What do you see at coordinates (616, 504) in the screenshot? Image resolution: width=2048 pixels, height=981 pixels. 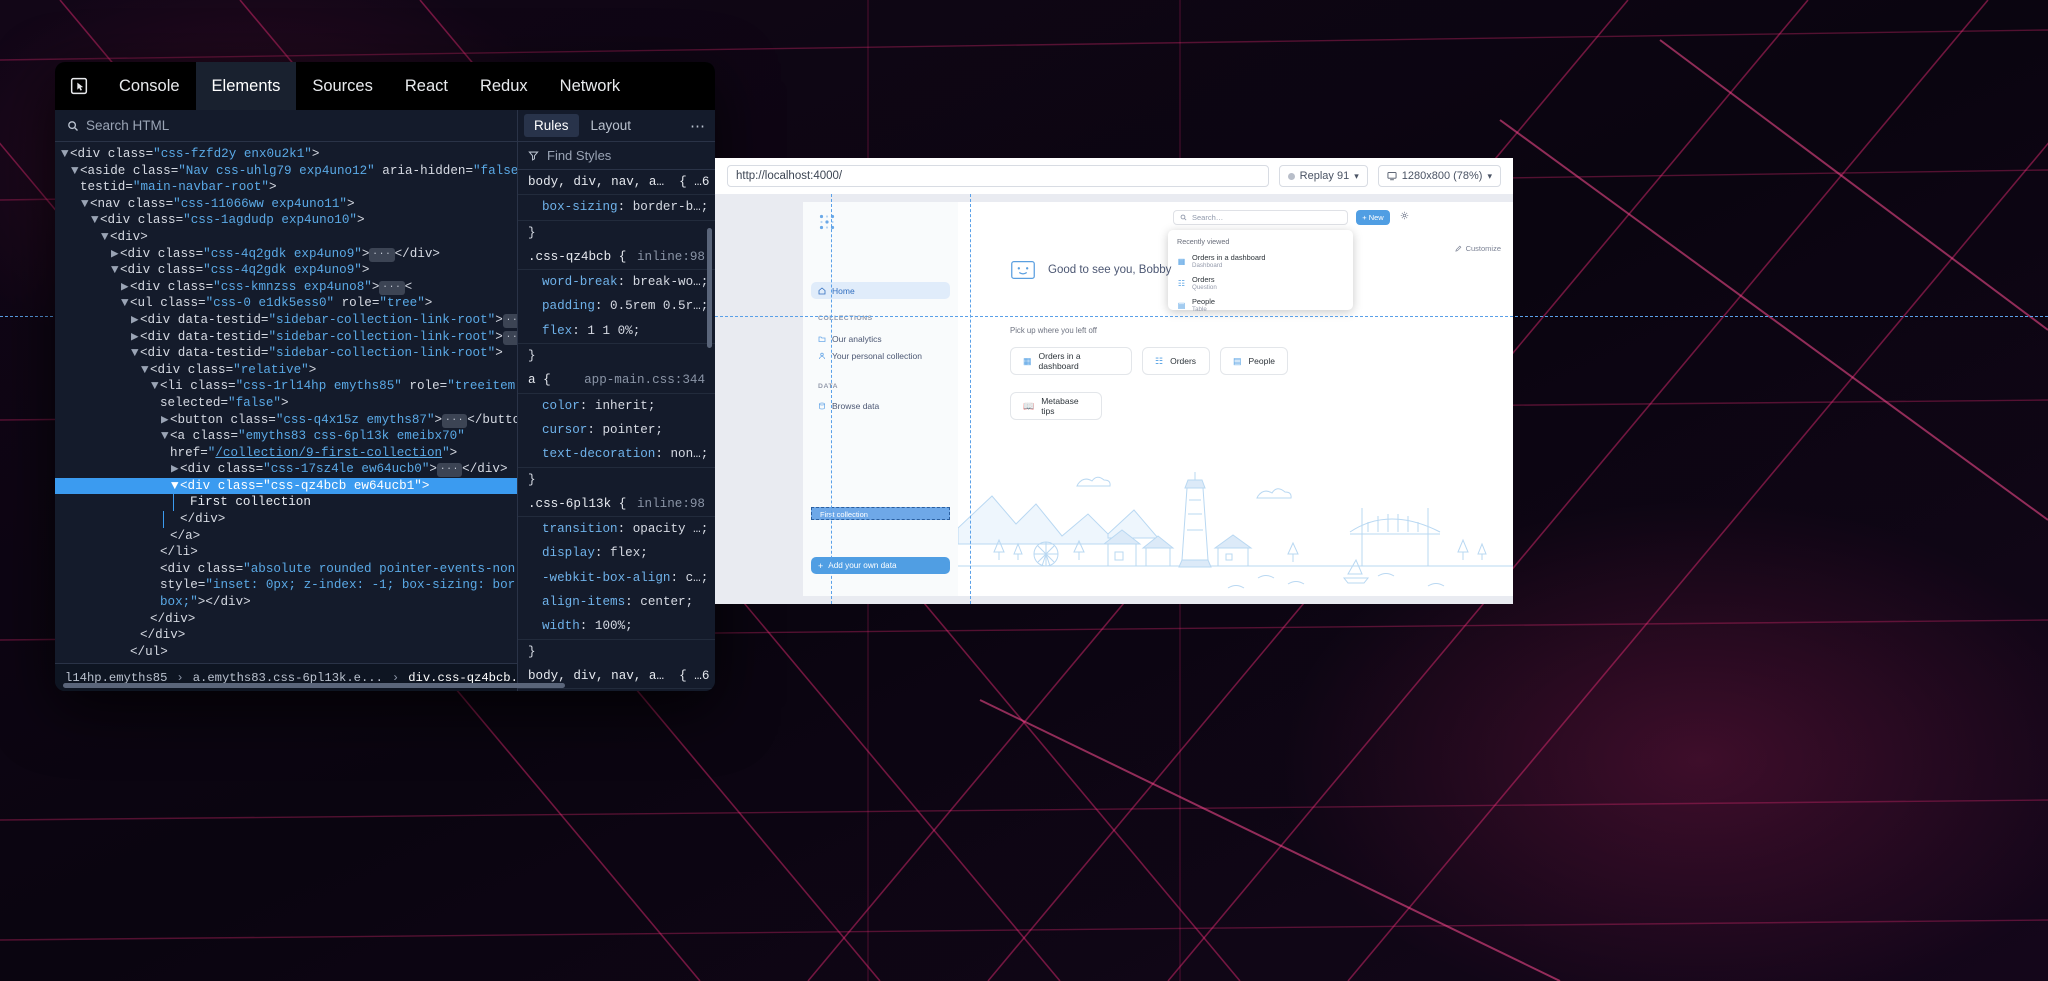 I see `css-rule-selector: .css-6pl13k {inline:98` at bounding box center [616, 504].